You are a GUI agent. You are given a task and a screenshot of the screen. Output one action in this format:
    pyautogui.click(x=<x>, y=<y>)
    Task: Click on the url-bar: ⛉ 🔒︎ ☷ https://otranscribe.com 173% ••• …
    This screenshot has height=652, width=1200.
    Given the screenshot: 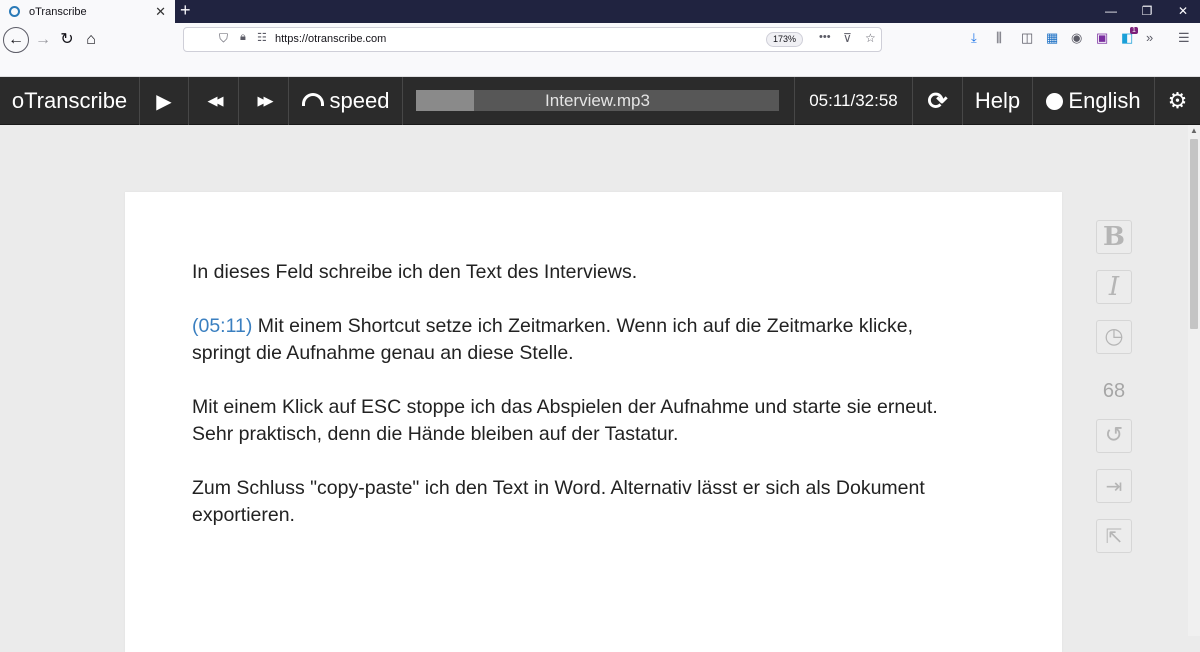 What is the action you would take?
    pyautogui.click(x=532, y=39)
    